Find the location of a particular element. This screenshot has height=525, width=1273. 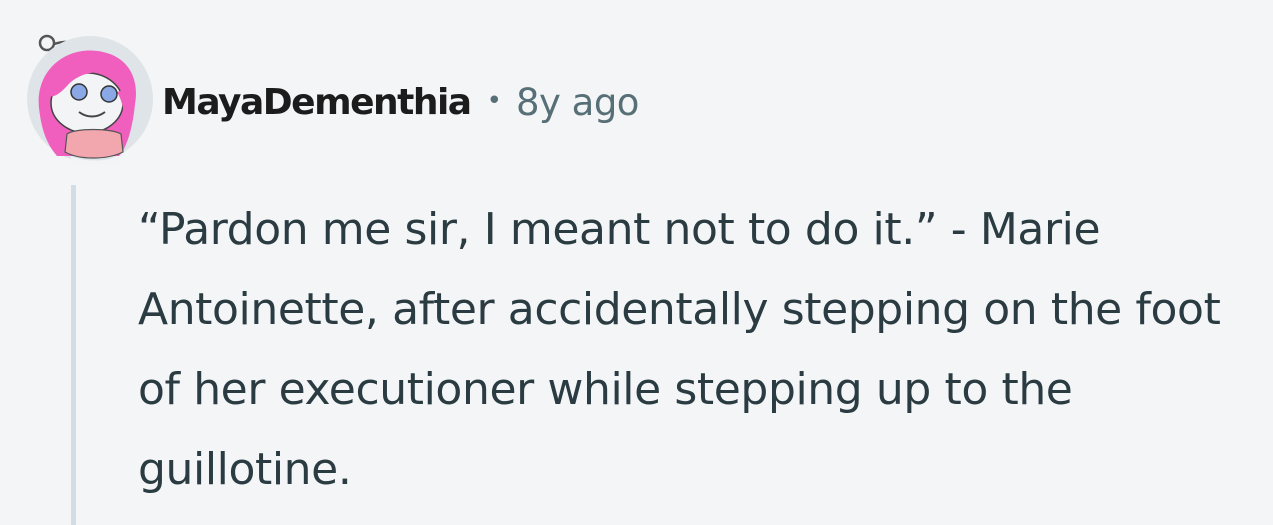

snoo-avatar-icon is located at coordinates (90, 99).